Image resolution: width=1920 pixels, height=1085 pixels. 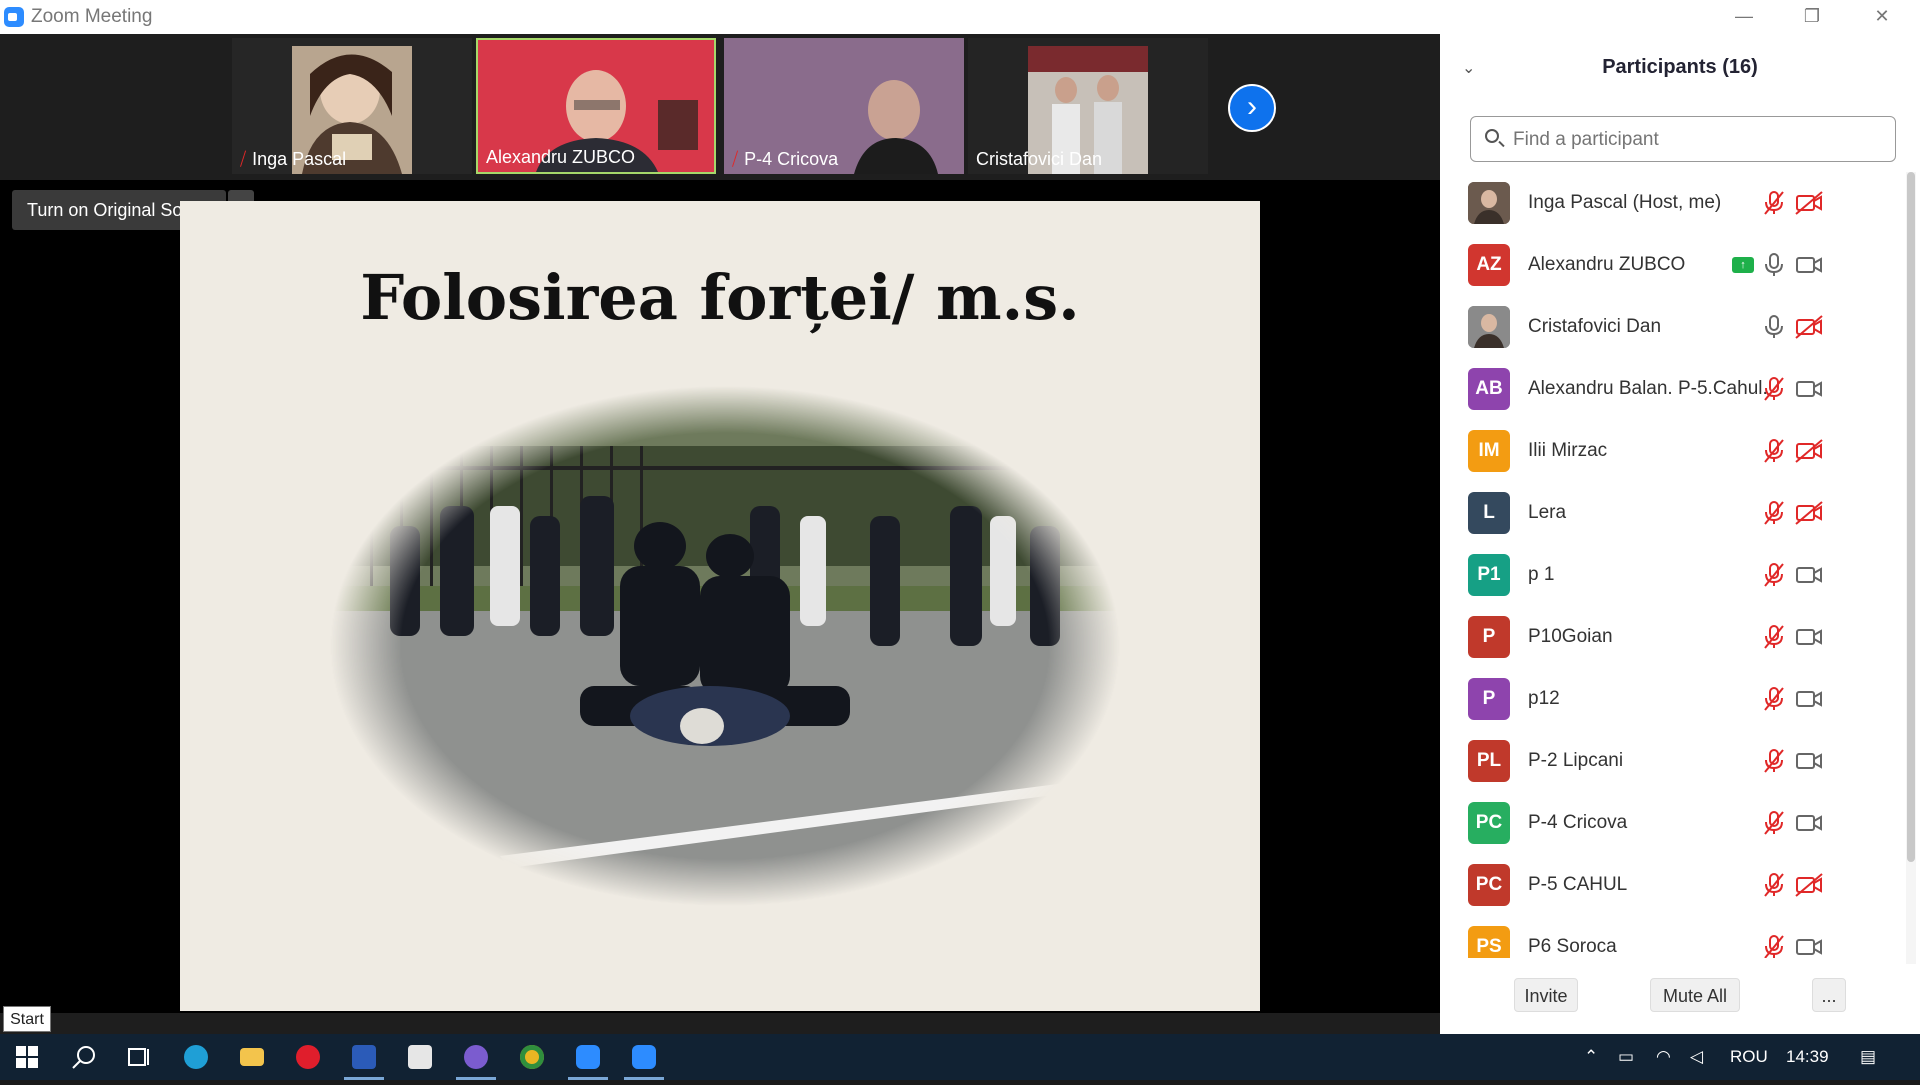 What do you see at coordinates (243, 159) in the screenshot?
I see `muted-mic-icon: ⧸` at bounding box center [243, 159].